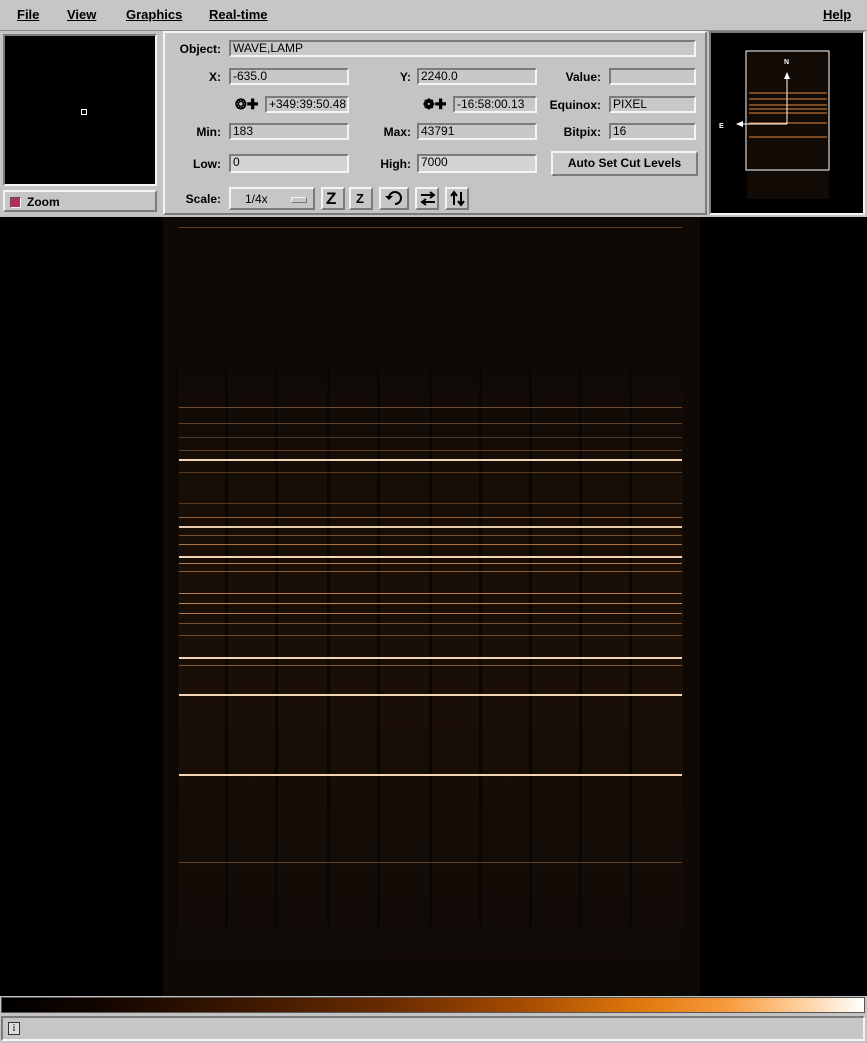 Image resolution: width=867 pixels, height=1043 pixels. What do you see at coordinates (433, 1028) in the screenshot?
I see `status-bar: i` at bounding box center [433, 1028].